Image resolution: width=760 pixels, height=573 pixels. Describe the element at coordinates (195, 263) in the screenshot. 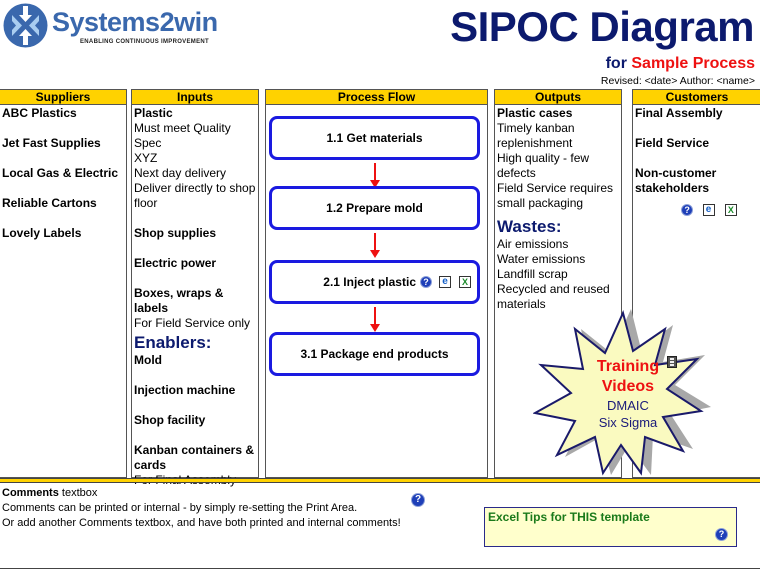

I see `input-item: Electric power` at that location.